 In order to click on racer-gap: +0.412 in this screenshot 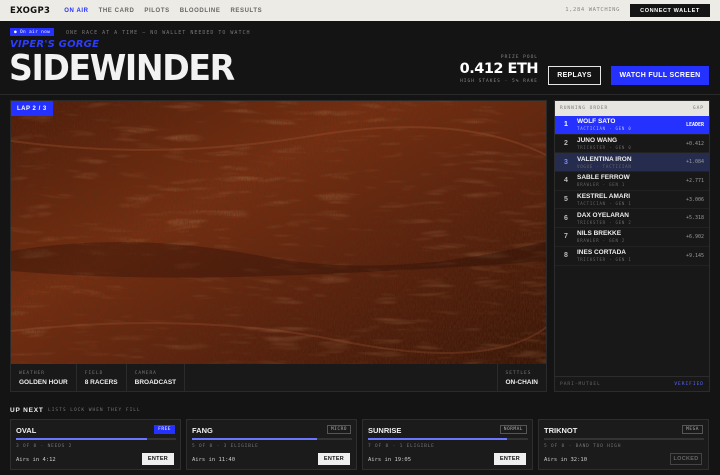, I will do `click(694, 143)`.